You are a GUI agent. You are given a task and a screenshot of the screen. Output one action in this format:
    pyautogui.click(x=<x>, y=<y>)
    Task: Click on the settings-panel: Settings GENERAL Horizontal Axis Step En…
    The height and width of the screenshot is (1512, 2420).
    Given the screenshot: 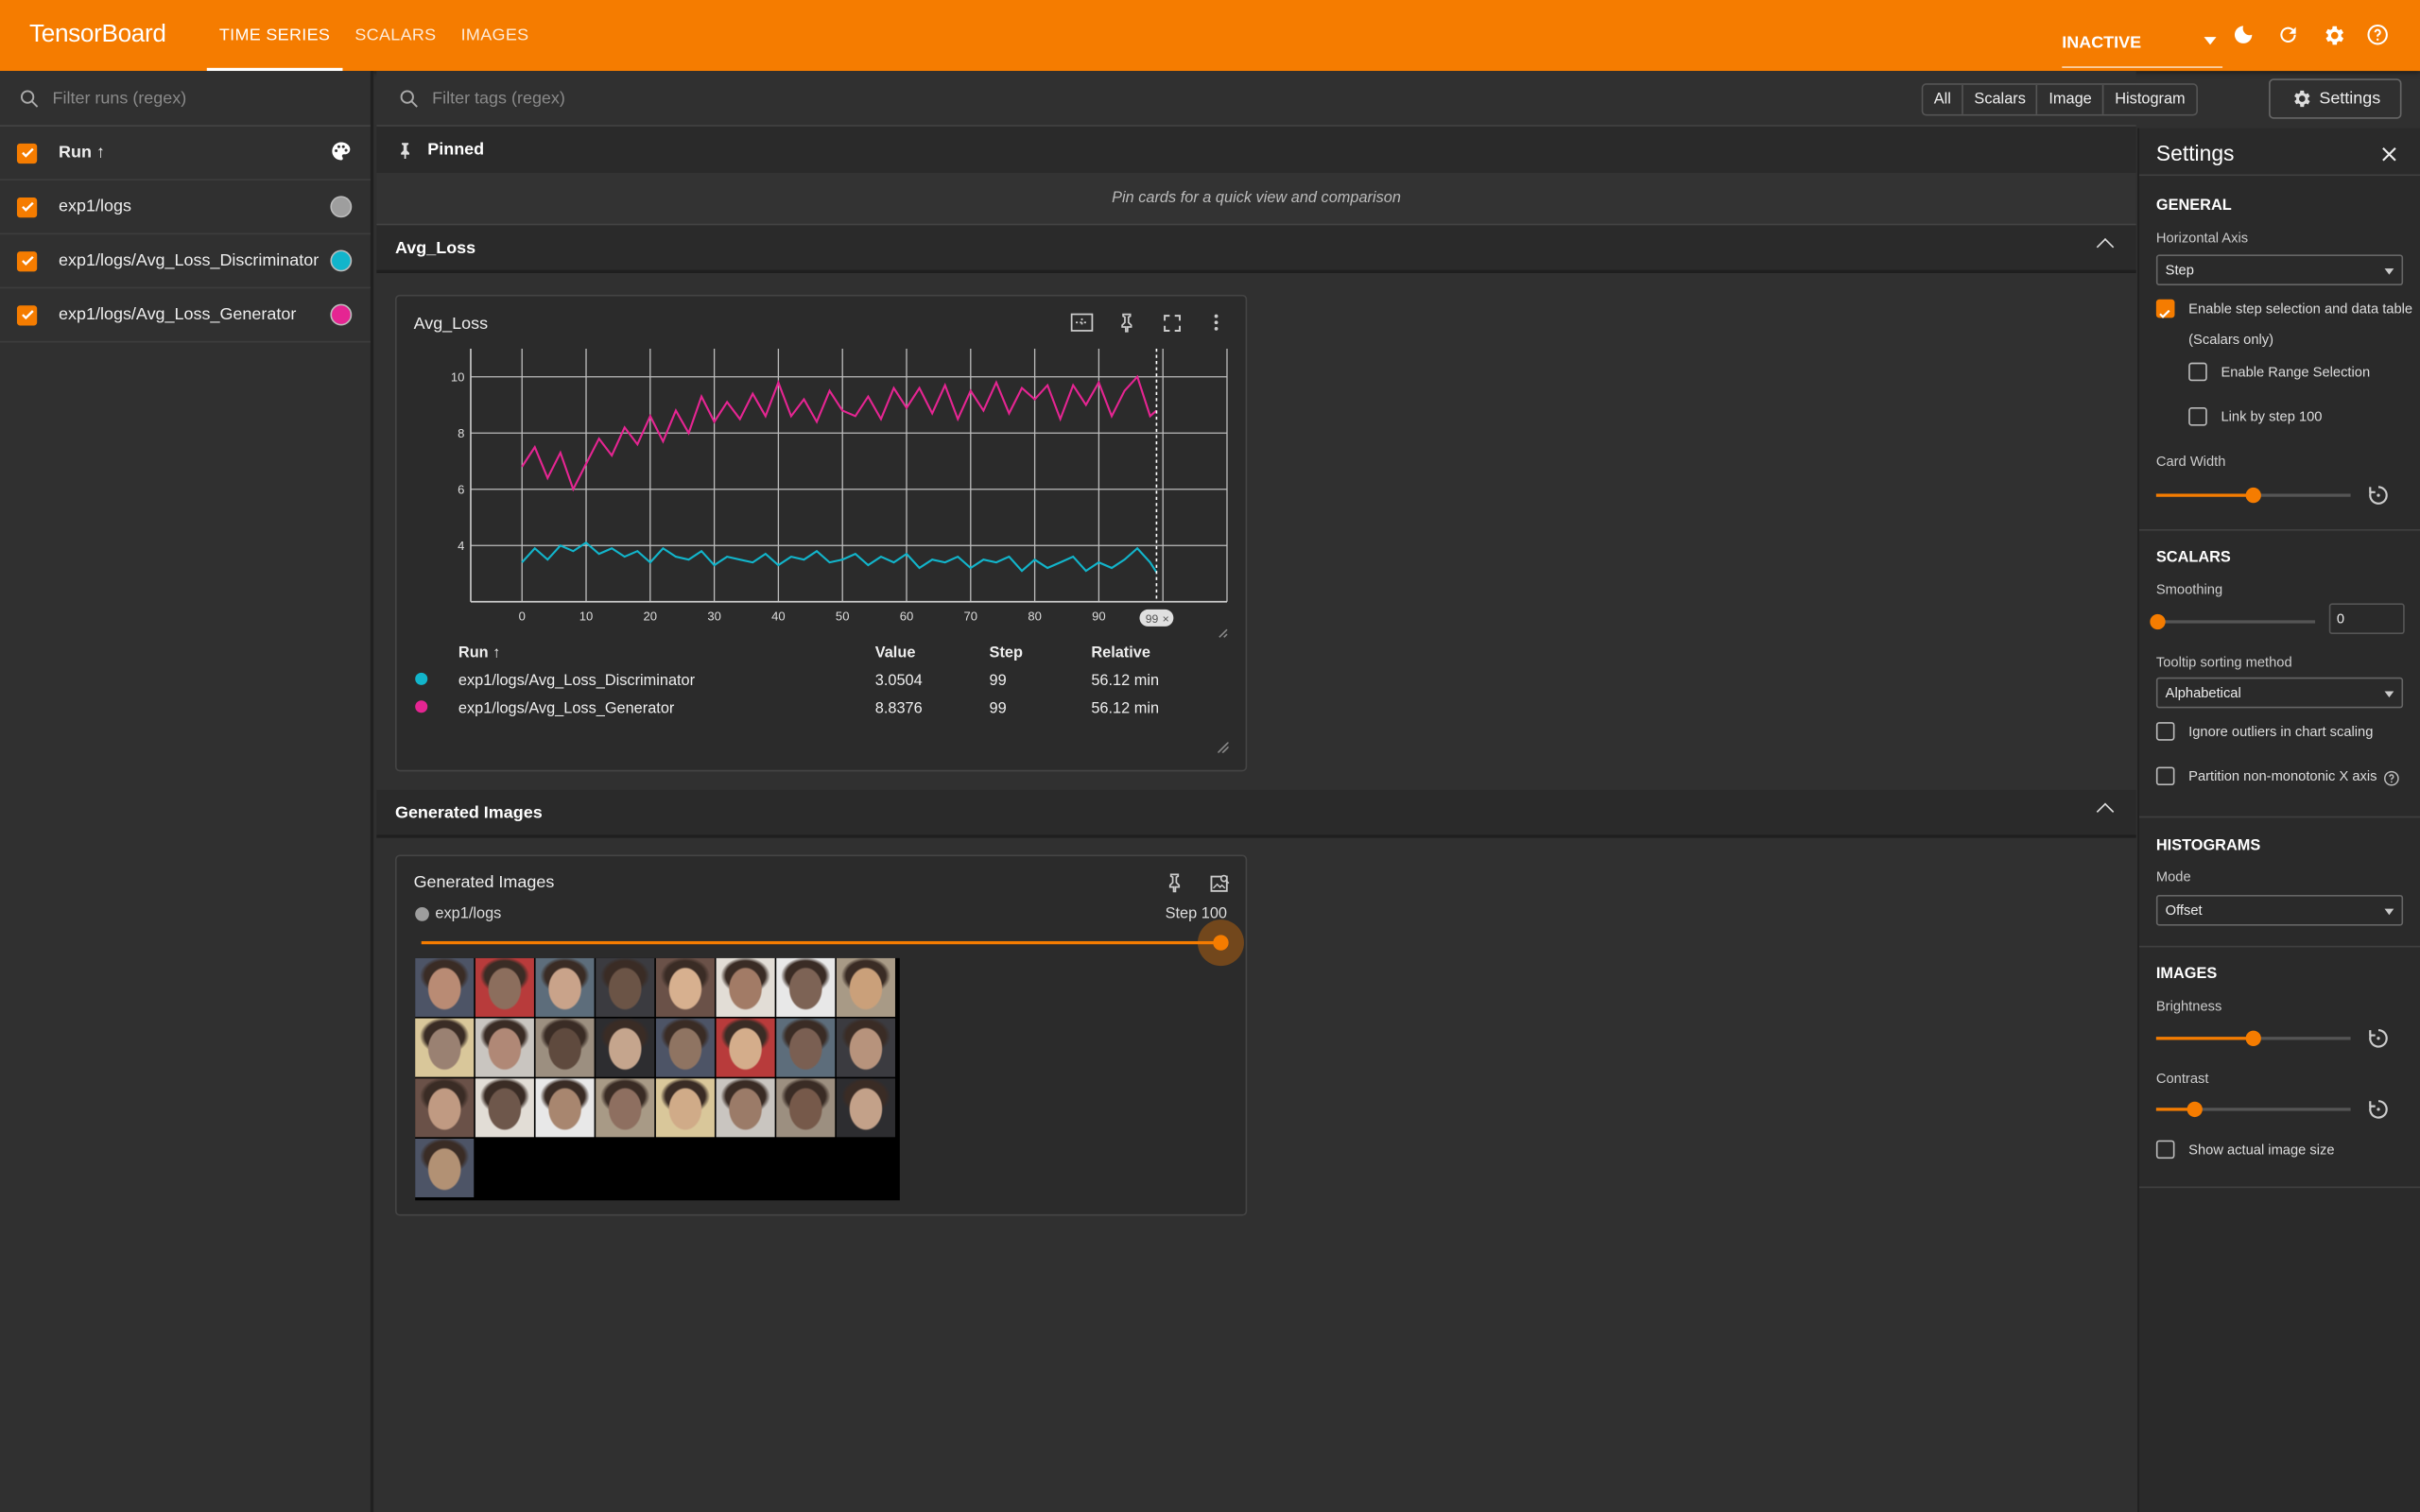 What is the action you would take?
    pyautogui.click(x=2278, y=820)
    